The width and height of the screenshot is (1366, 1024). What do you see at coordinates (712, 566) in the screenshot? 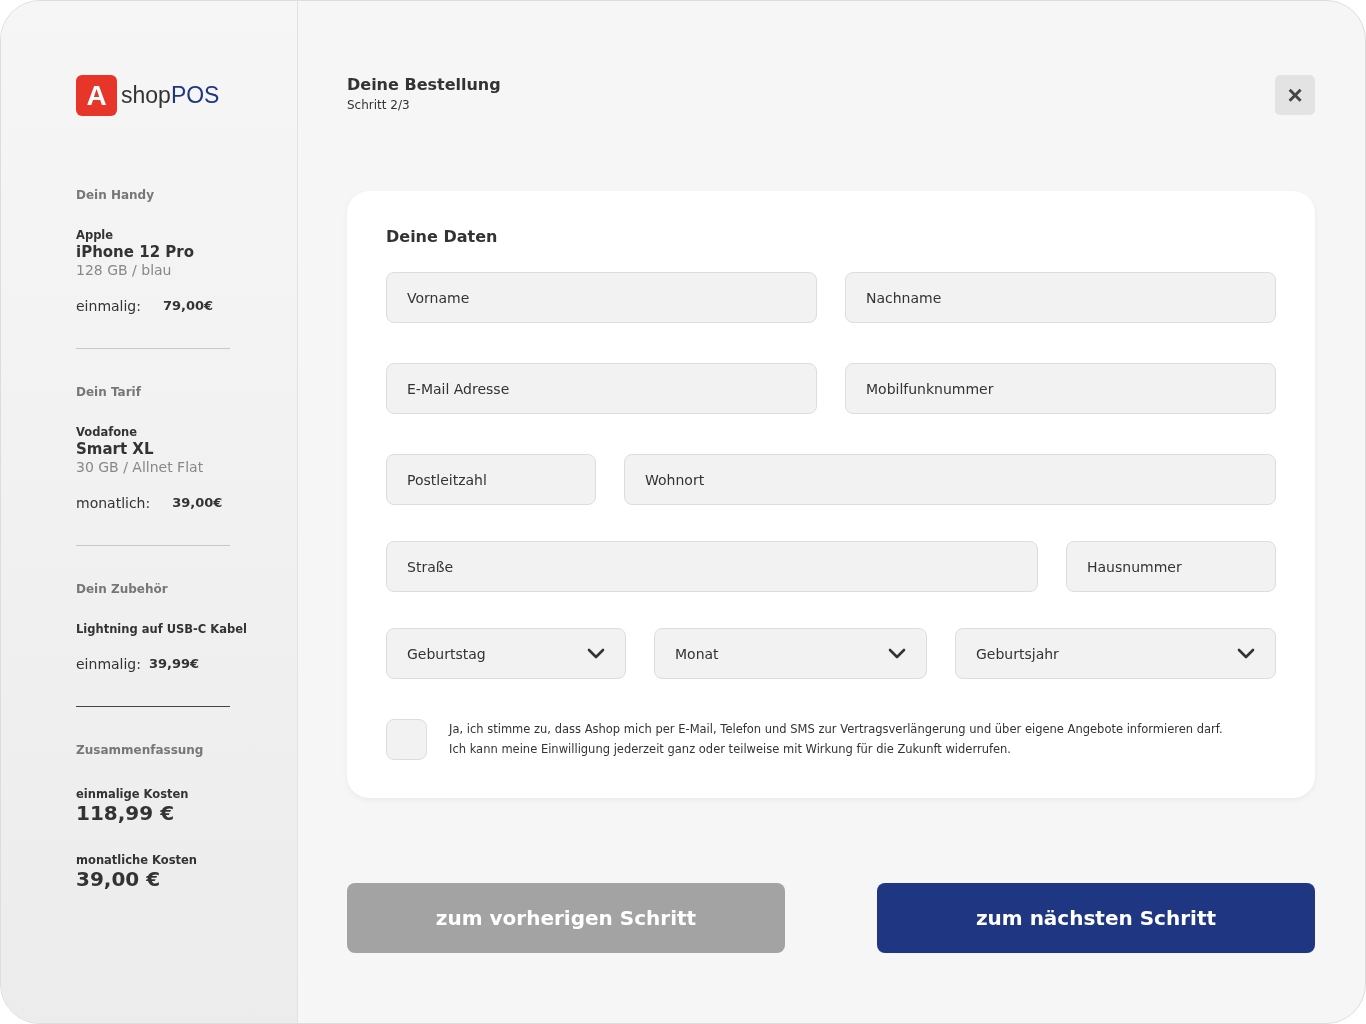
I see `input-field: Straße` at bounding box center [712, 566].